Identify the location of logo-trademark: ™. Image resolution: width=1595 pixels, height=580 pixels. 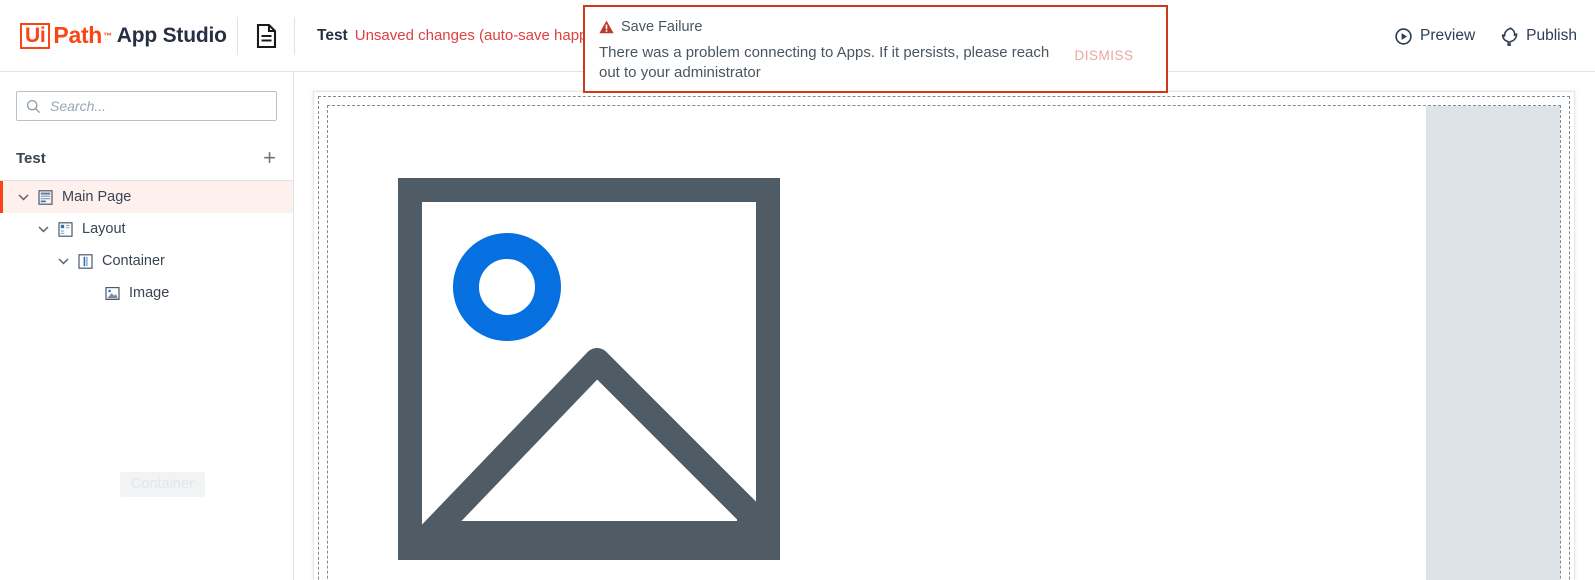
(107, 35).